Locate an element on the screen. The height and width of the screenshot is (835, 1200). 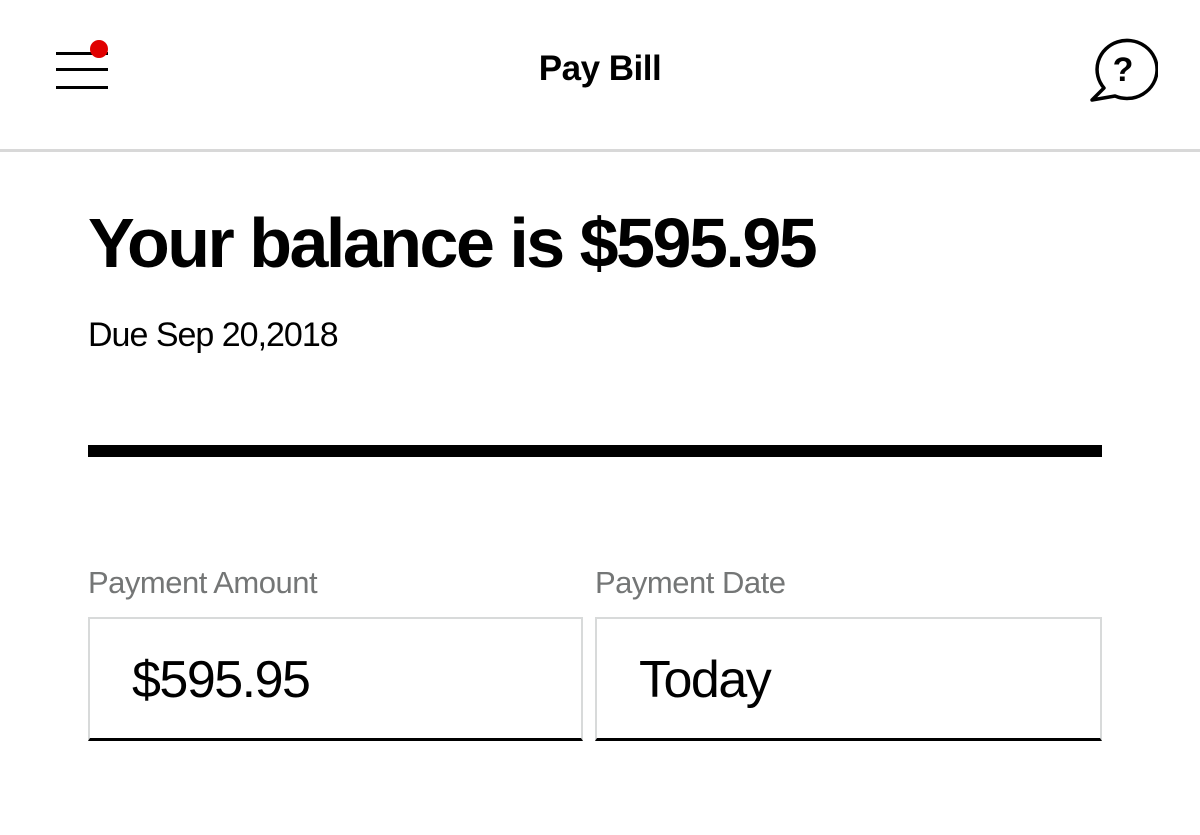
payment-date-label: Payment Date is located at coordinates (690, 582).